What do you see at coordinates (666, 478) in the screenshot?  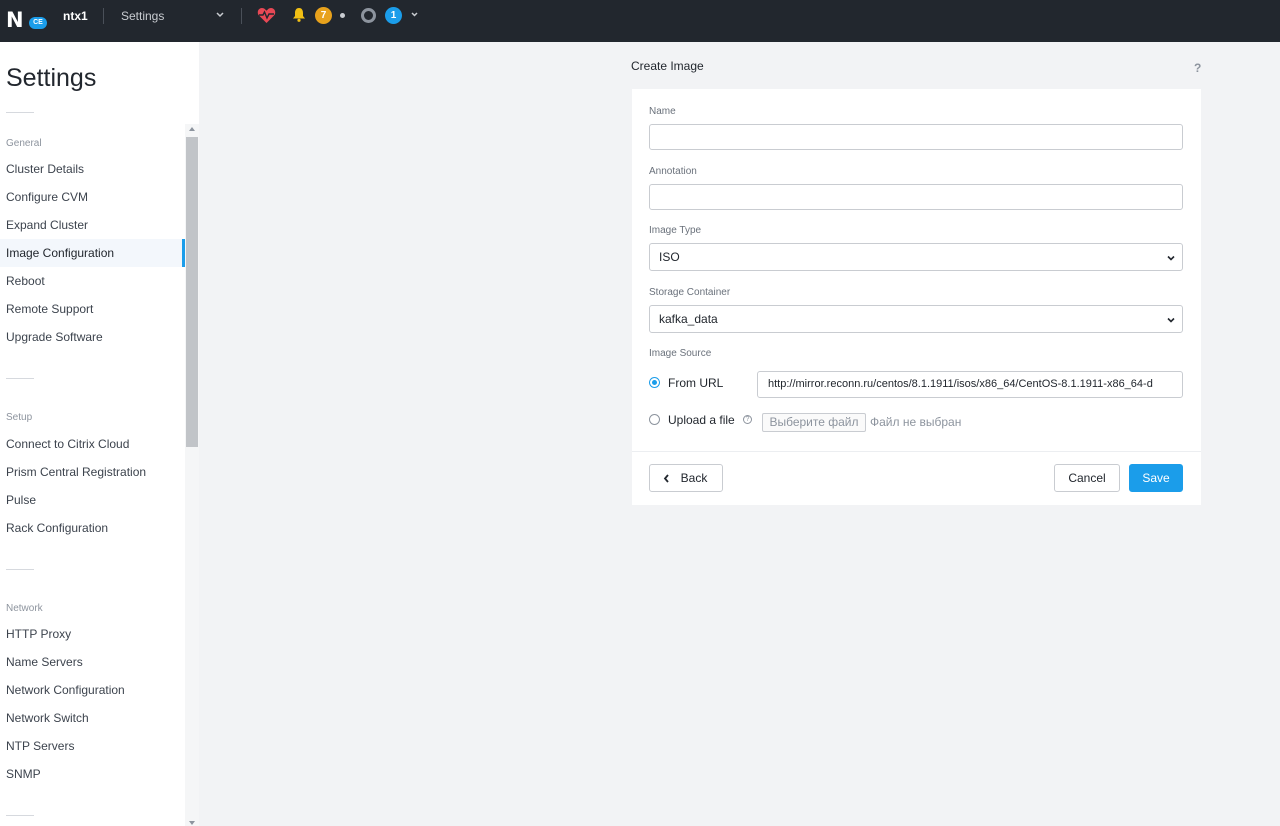 I see `chevron-left-icon` at bounding box center [666, 478].